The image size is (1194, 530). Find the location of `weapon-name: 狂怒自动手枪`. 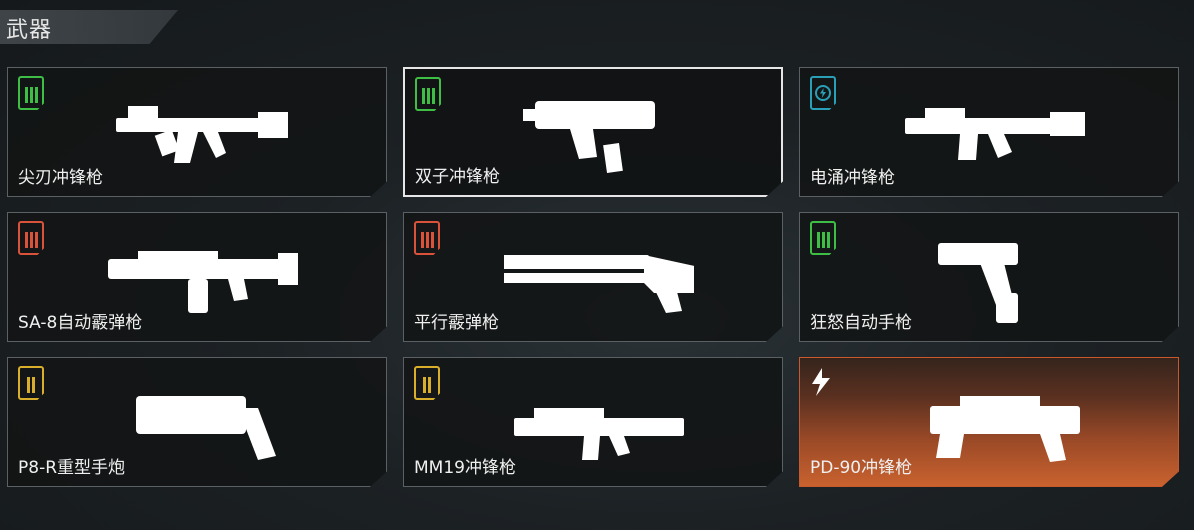

weapon-name: 狂怒自动手枪 is located at coordinates (861, 323).